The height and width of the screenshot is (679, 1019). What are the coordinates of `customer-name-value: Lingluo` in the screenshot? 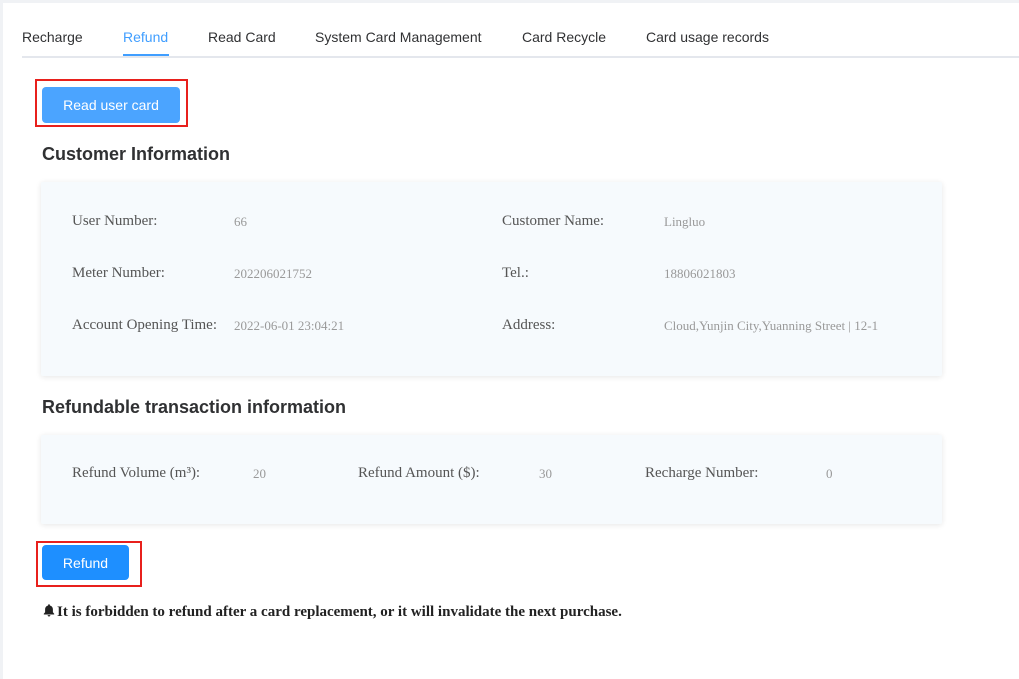 It's located at (685, 221).